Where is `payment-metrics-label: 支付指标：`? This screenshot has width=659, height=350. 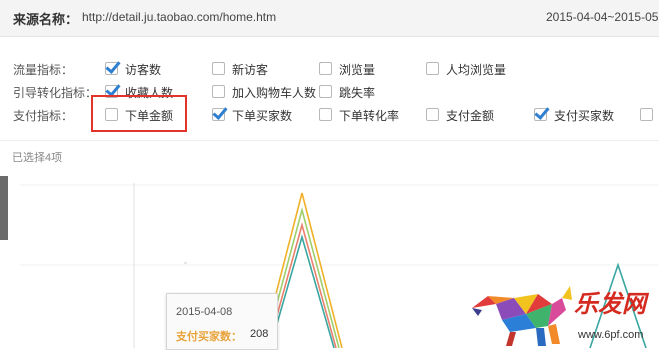 payment-metrics-label: 支付指标： is located at coordinates (43, 116).